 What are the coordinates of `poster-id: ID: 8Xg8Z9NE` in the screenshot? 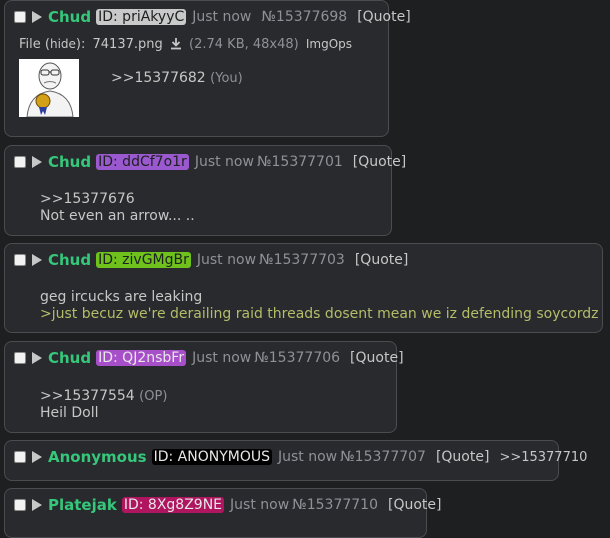 It's located at (173, 505).